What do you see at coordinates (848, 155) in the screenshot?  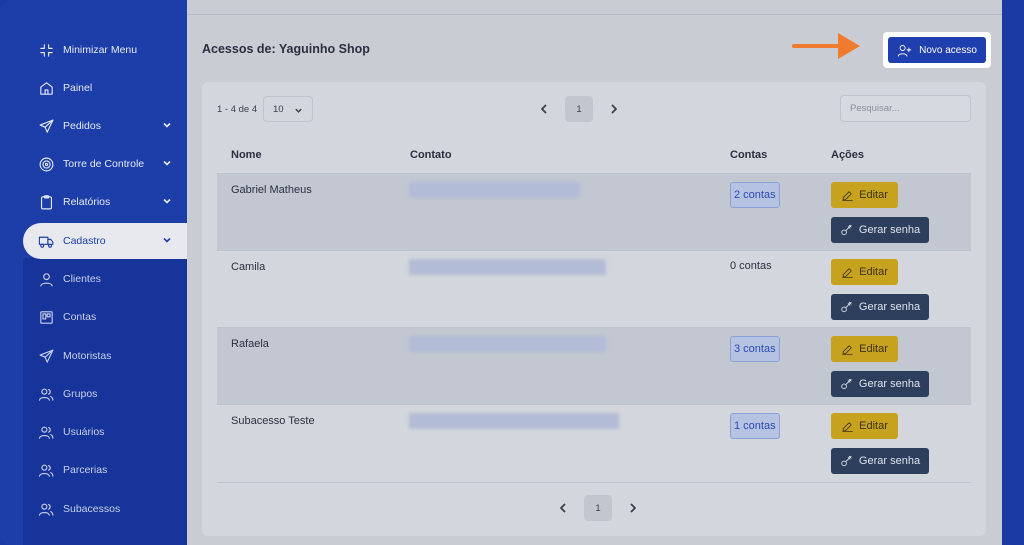 I see `column-header-acoes: Ações` at bounding box center [848, 155].